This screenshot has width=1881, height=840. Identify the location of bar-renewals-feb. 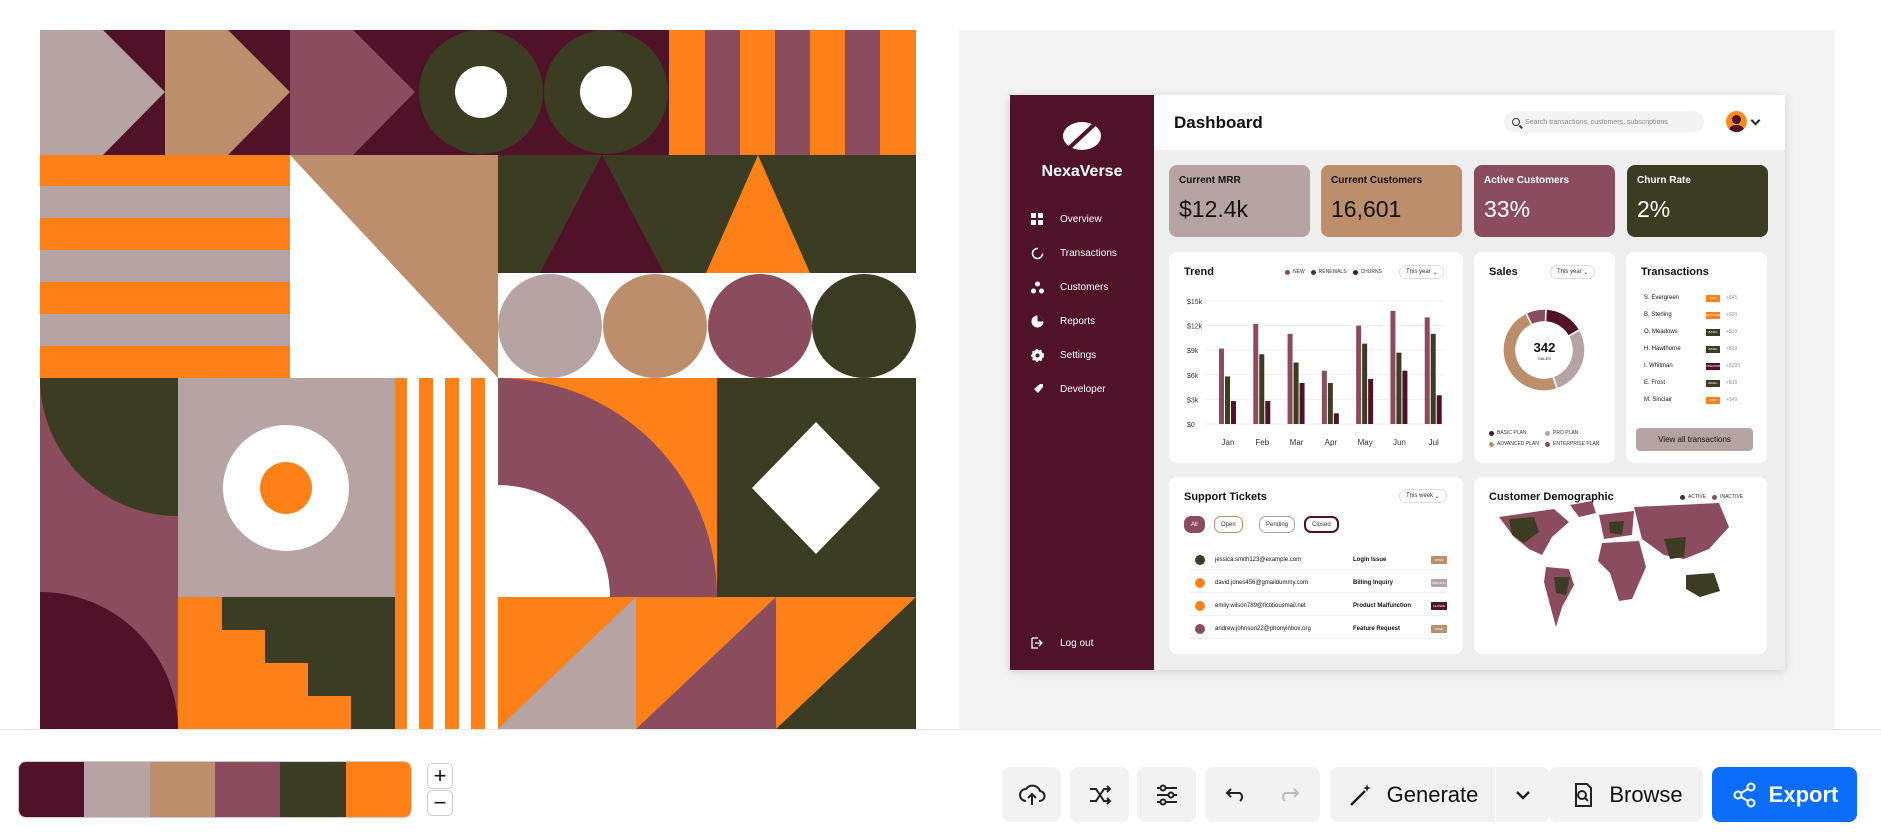
(1262, 389).